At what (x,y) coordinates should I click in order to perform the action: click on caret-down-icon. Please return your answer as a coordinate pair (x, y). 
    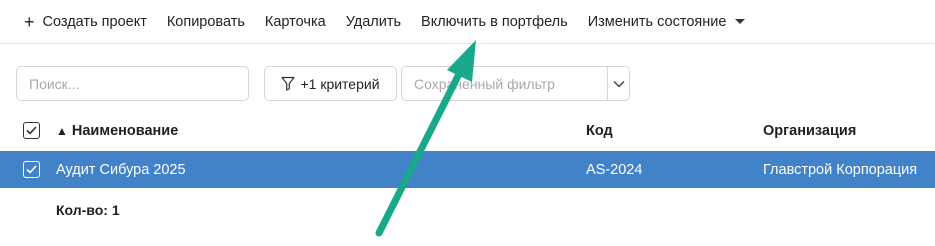
    Looking at the image, I should click on (740, 21).